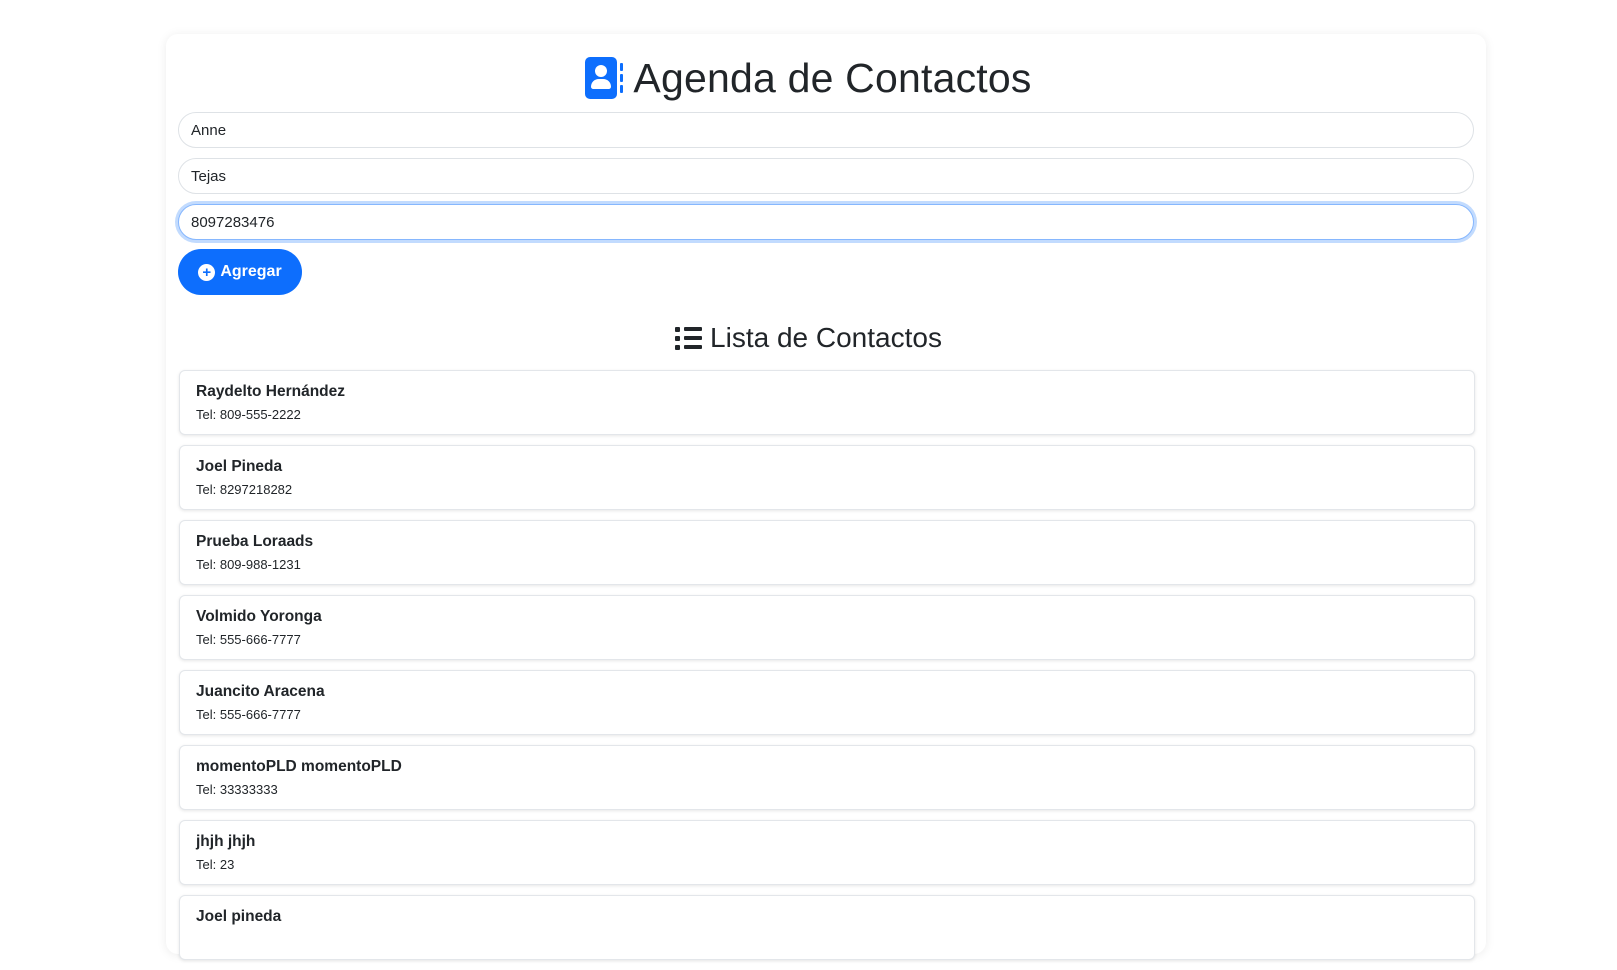 The image size is (1617, 970). Describe the element at coordinates (827, 927) in the screenshot. I see `contact-item: Joel pineda` at that location.